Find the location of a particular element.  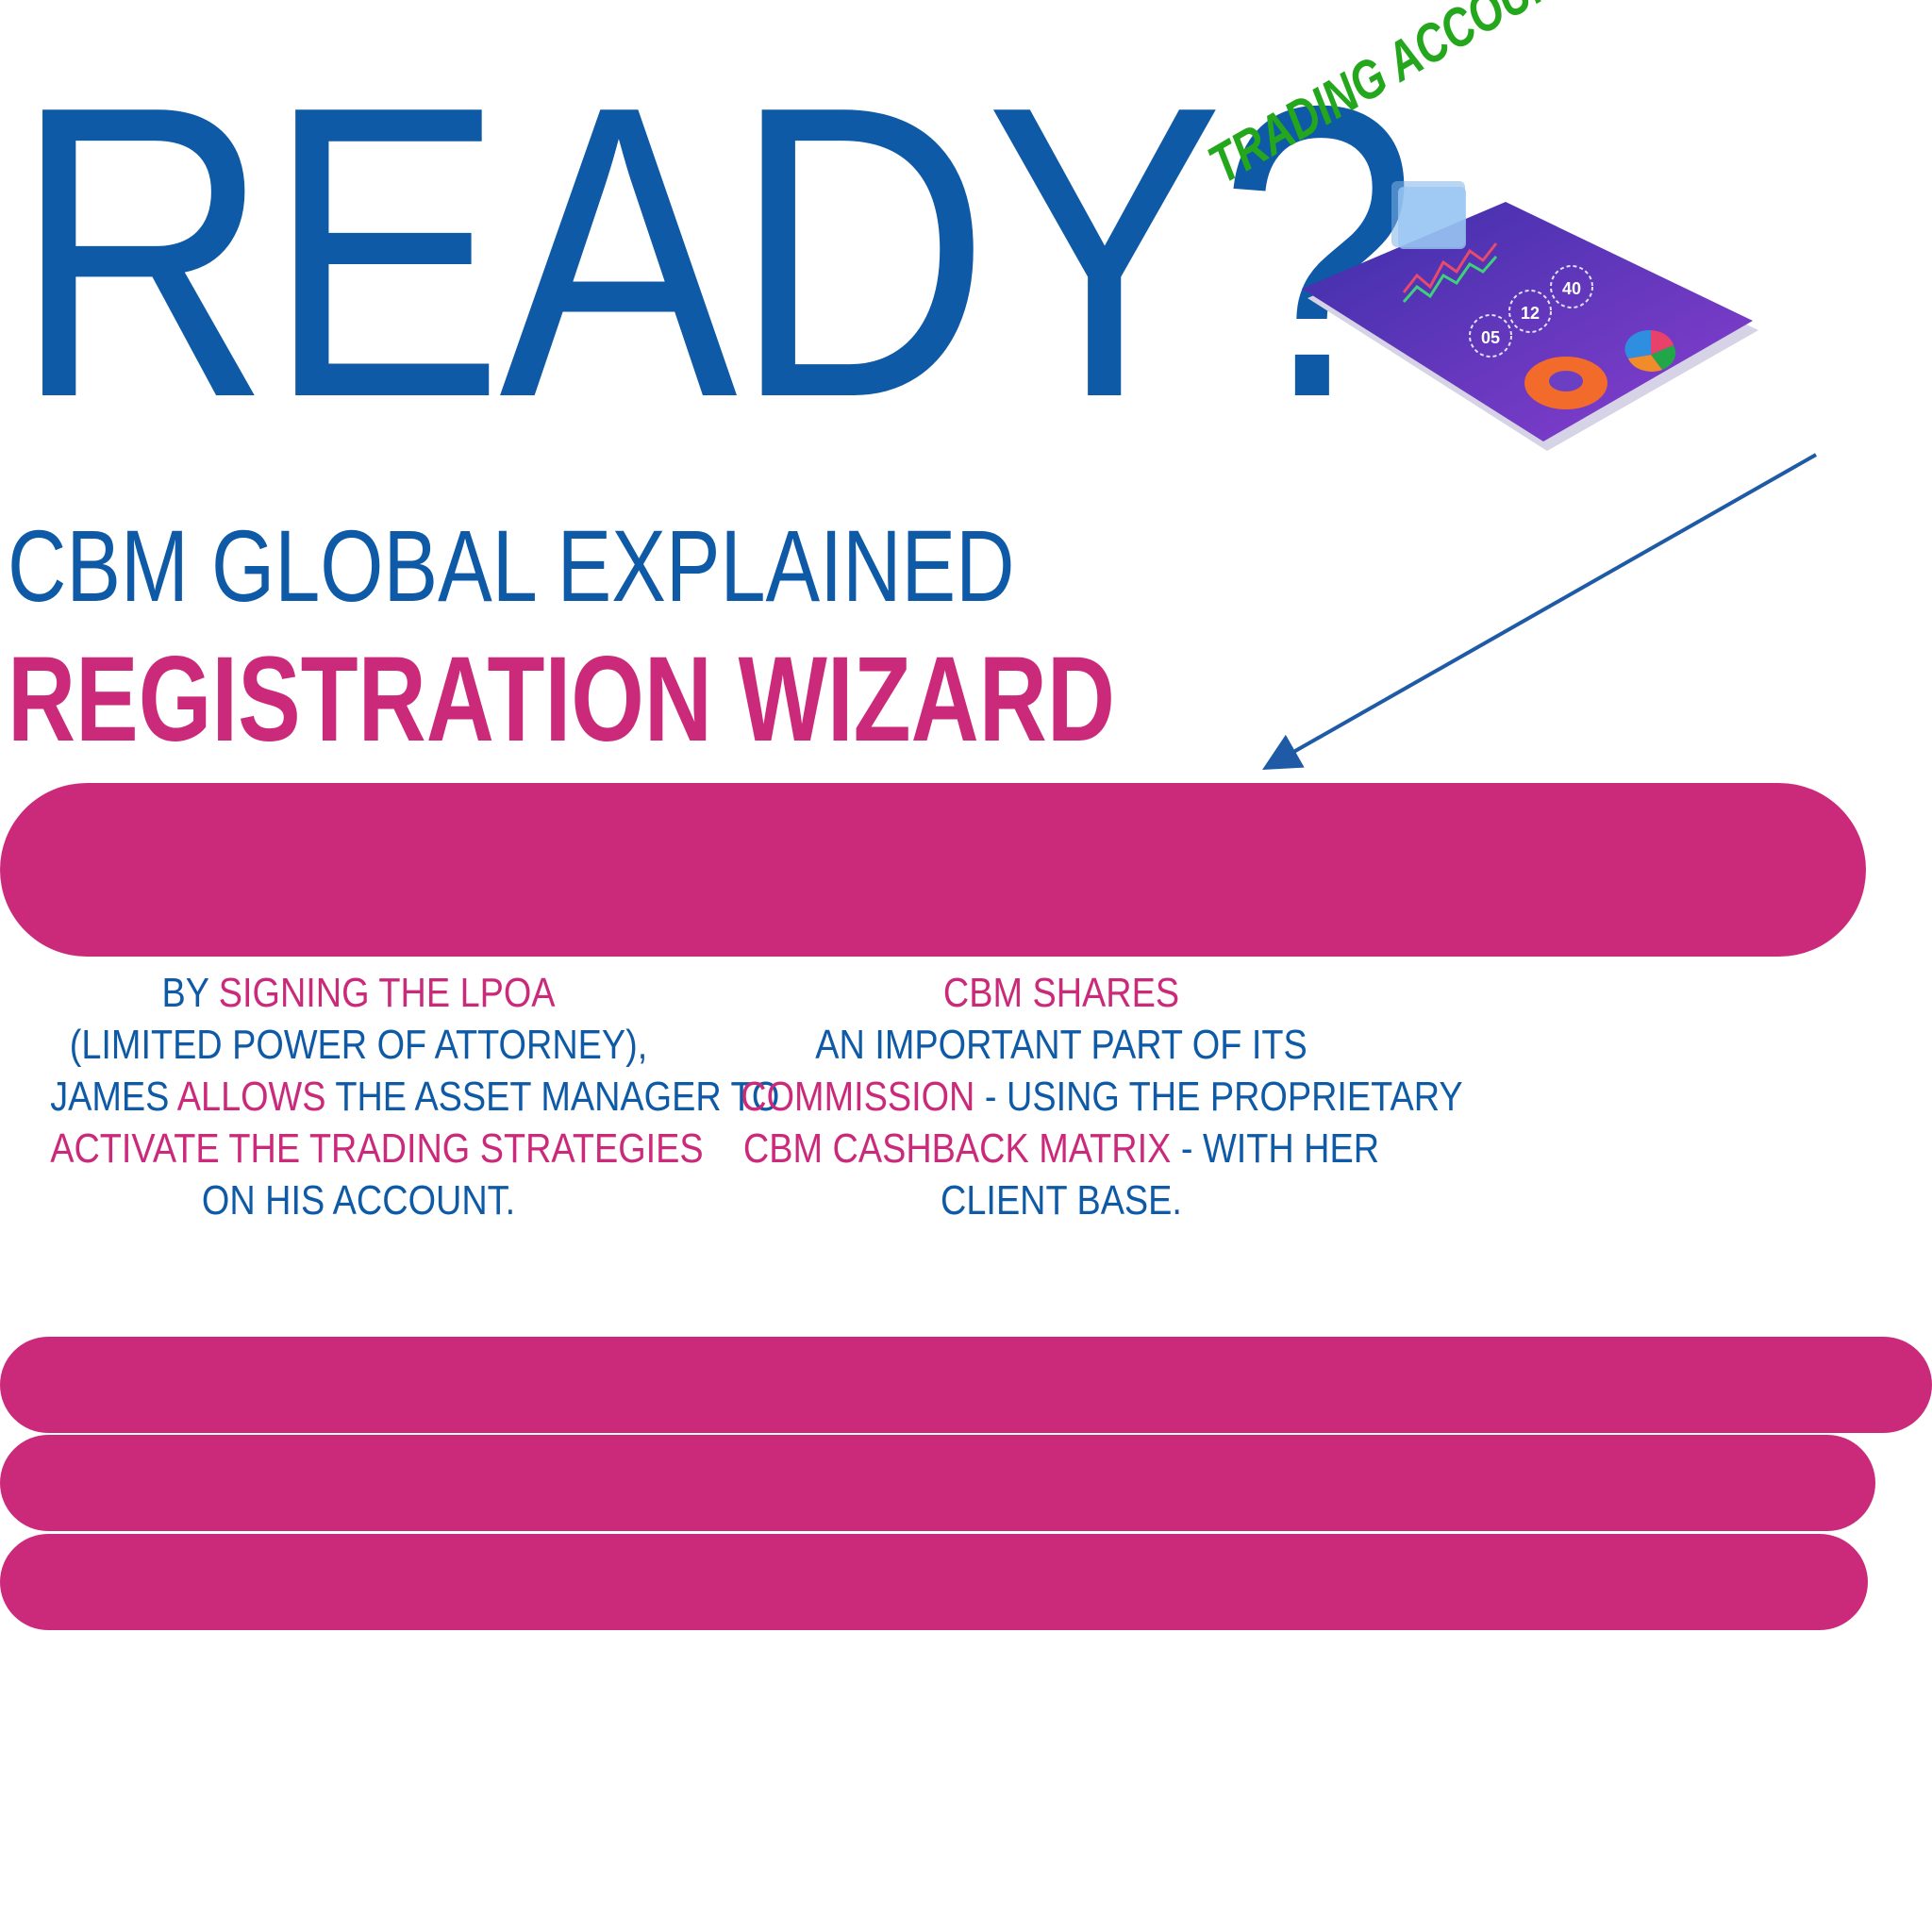

lpoa-line-2: (LIMITED POWER OF ATTORNEY), is located at coordinates (358, 1045).